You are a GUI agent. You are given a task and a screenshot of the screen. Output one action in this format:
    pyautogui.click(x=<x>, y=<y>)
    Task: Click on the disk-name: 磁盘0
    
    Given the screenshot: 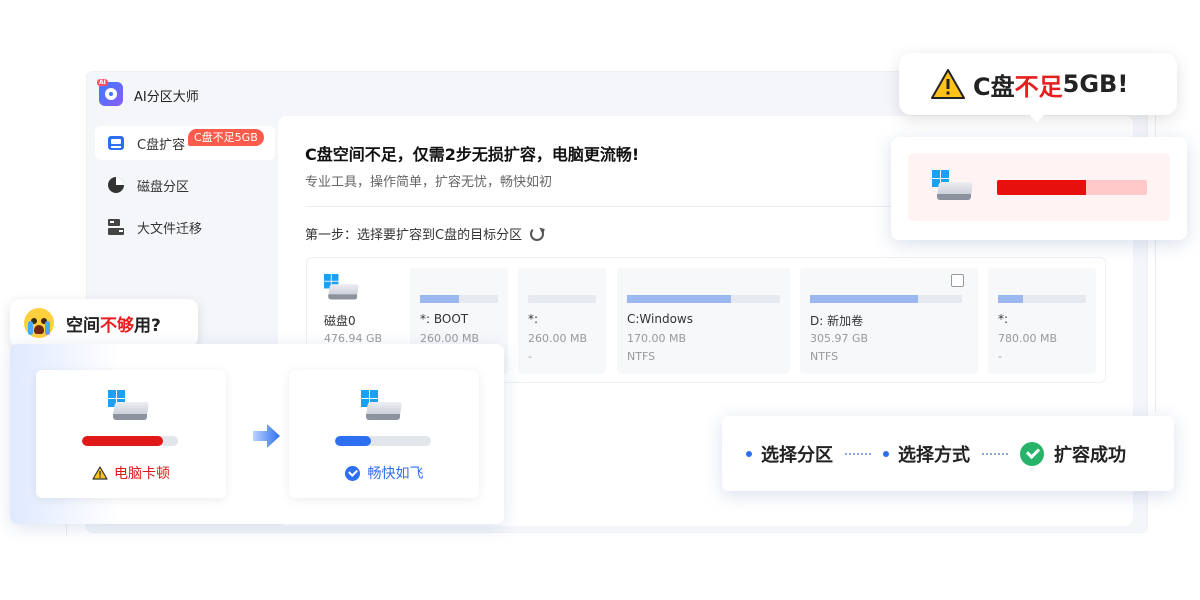 What is the action you would take?
    pyautogui.click(x=340, y=321)
    